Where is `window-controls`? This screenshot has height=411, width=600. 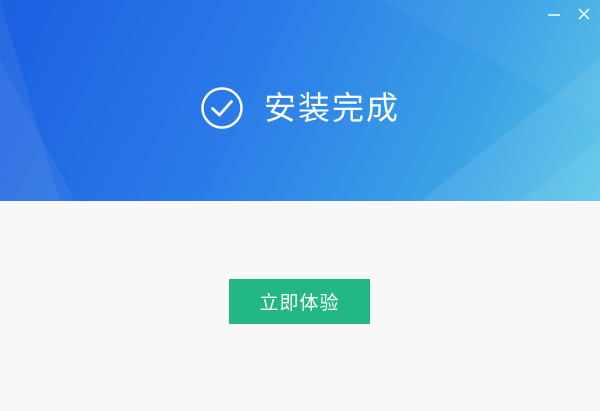 window-controls is located at coordinates (569, 14).